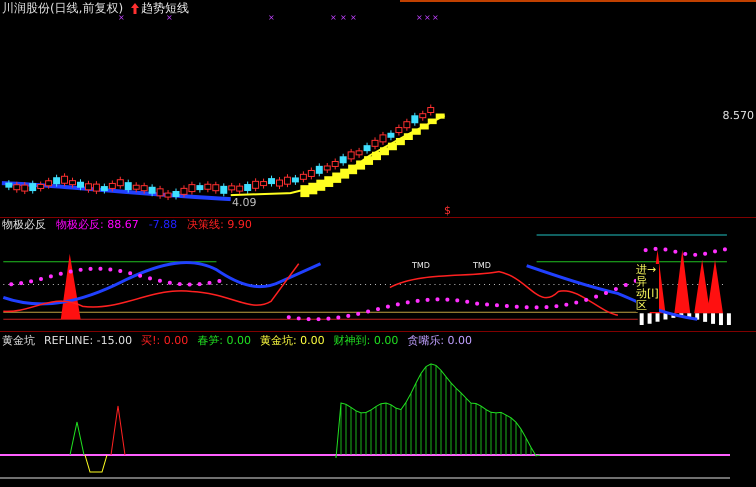 The width and height of the screenshot is (756, 487). I want to click on indicator-value: 决策线: 9.90, so click(219, 224).